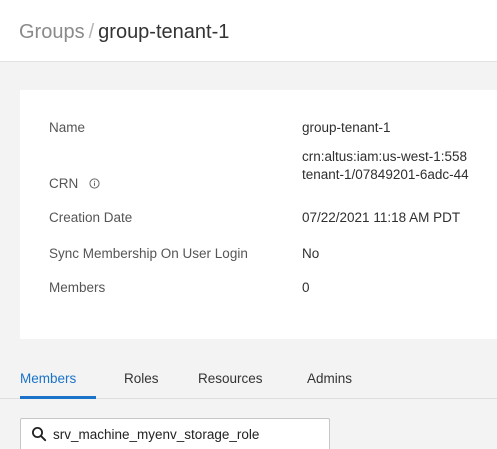  I want to click on tab-admins: Admins, so click(329, 378).